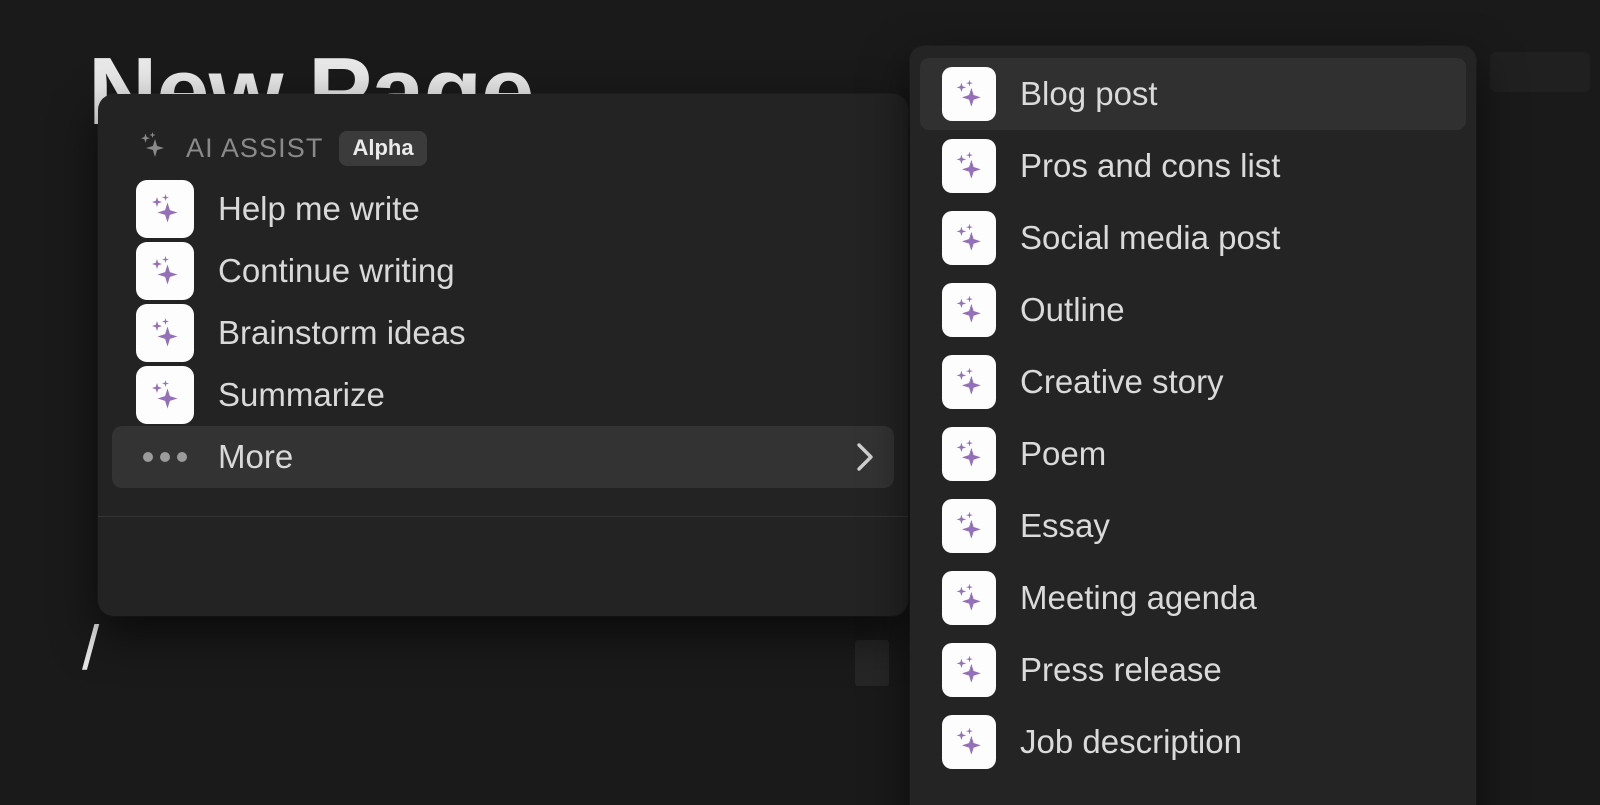  I want to click on submenu-item-label: Meeting agenda, so click(1138, 597).